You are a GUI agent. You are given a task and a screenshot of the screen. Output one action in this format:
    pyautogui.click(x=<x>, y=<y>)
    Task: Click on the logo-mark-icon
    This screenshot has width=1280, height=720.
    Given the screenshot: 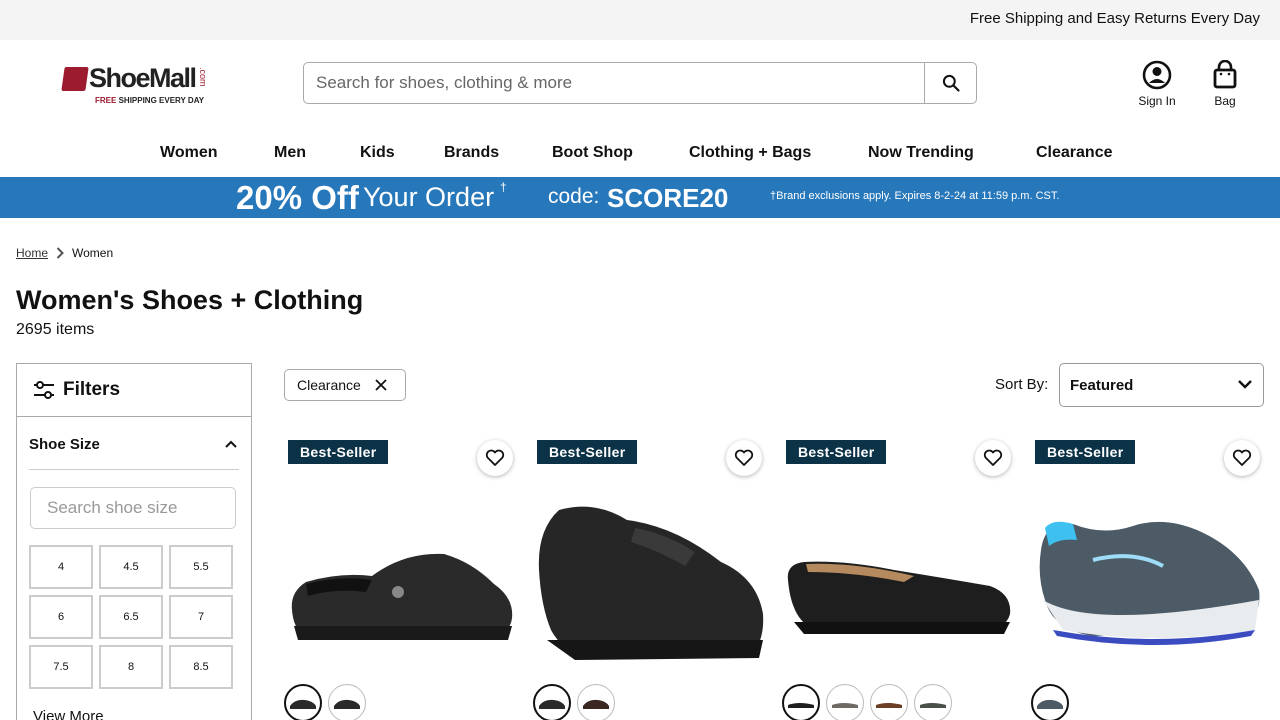 What is the action you would take?
    pyautogui.click(x=75, y=79)
    